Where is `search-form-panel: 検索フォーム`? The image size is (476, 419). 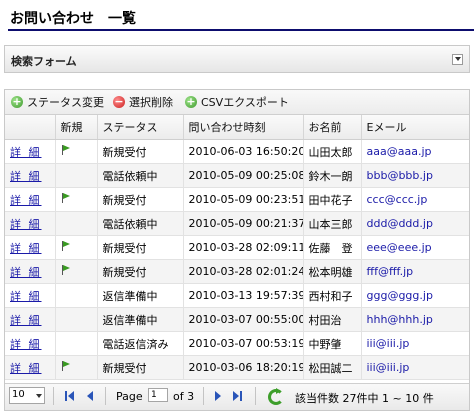 search-form-panel: 検索フォーム is located at coordinates (237, 59).